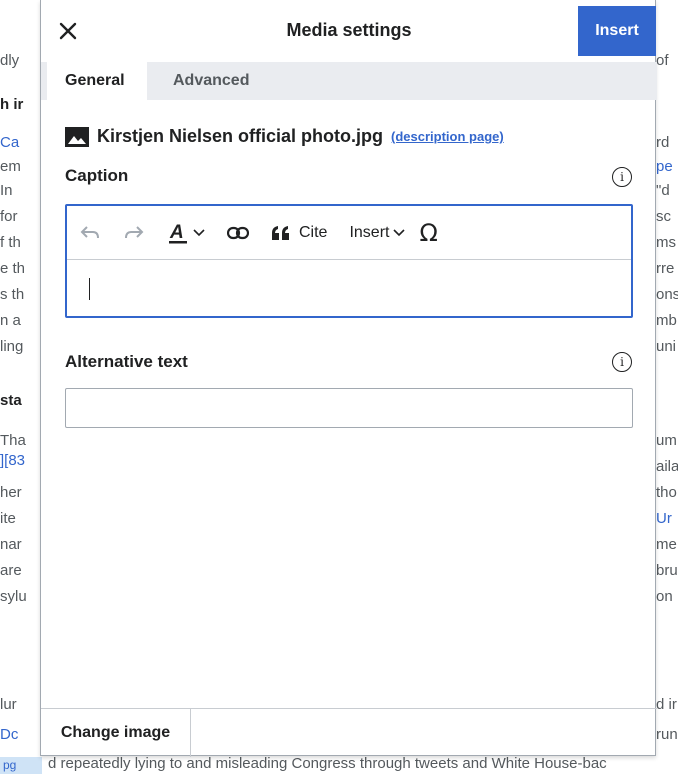 This screenshot has height=774, width=678. Describe the element at coordinates (10, 60) in the screenshot. I see `background-text-fragment: dly` at that location.